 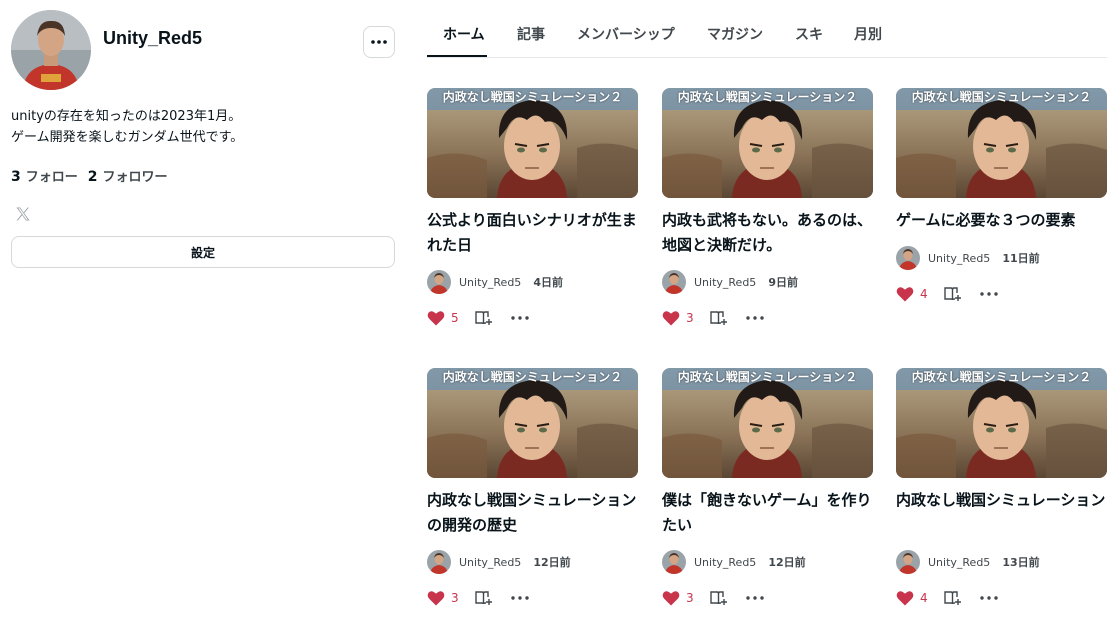 I want to click on article-title: 内政なし戦国シミュレーション, so click(x=1001, y=500).